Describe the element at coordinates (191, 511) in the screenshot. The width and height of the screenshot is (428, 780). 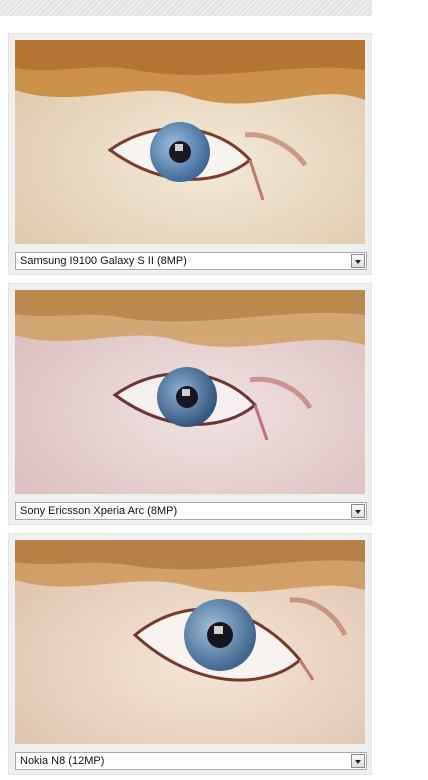
I see `camera-select-2: Sony Ericsson Xperia Arc (8MP)` at that location.